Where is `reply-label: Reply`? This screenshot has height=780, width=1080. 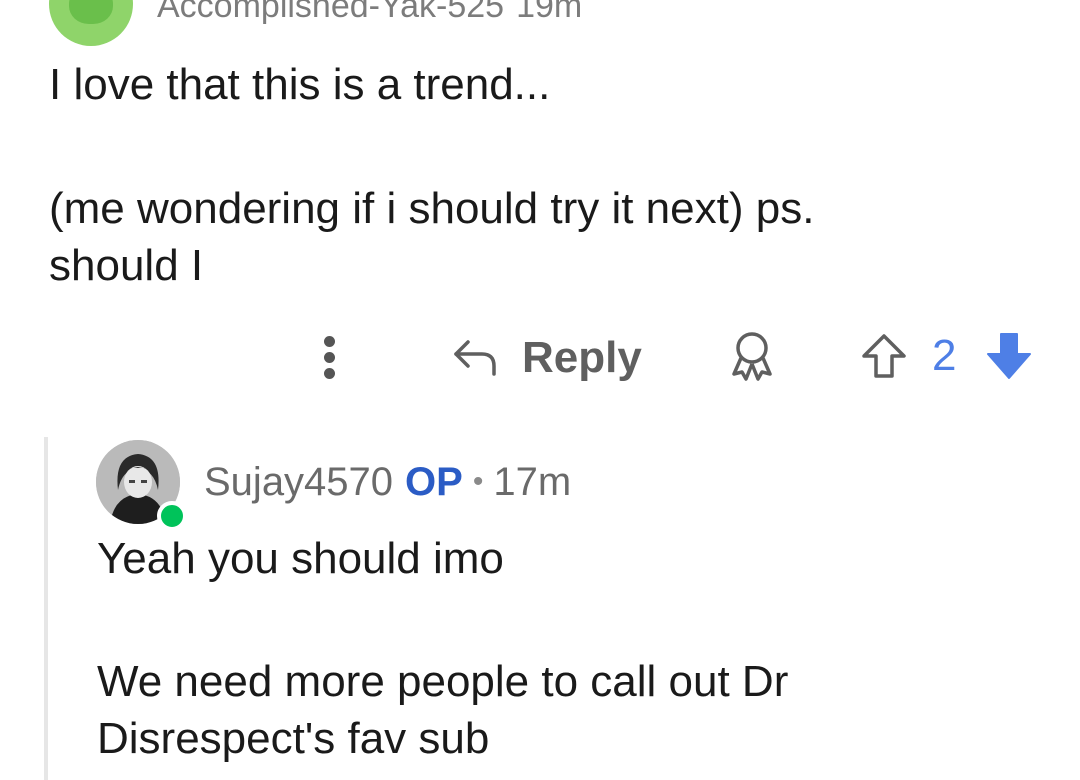 reply-label: Reply is located at coordinates (582, 357).